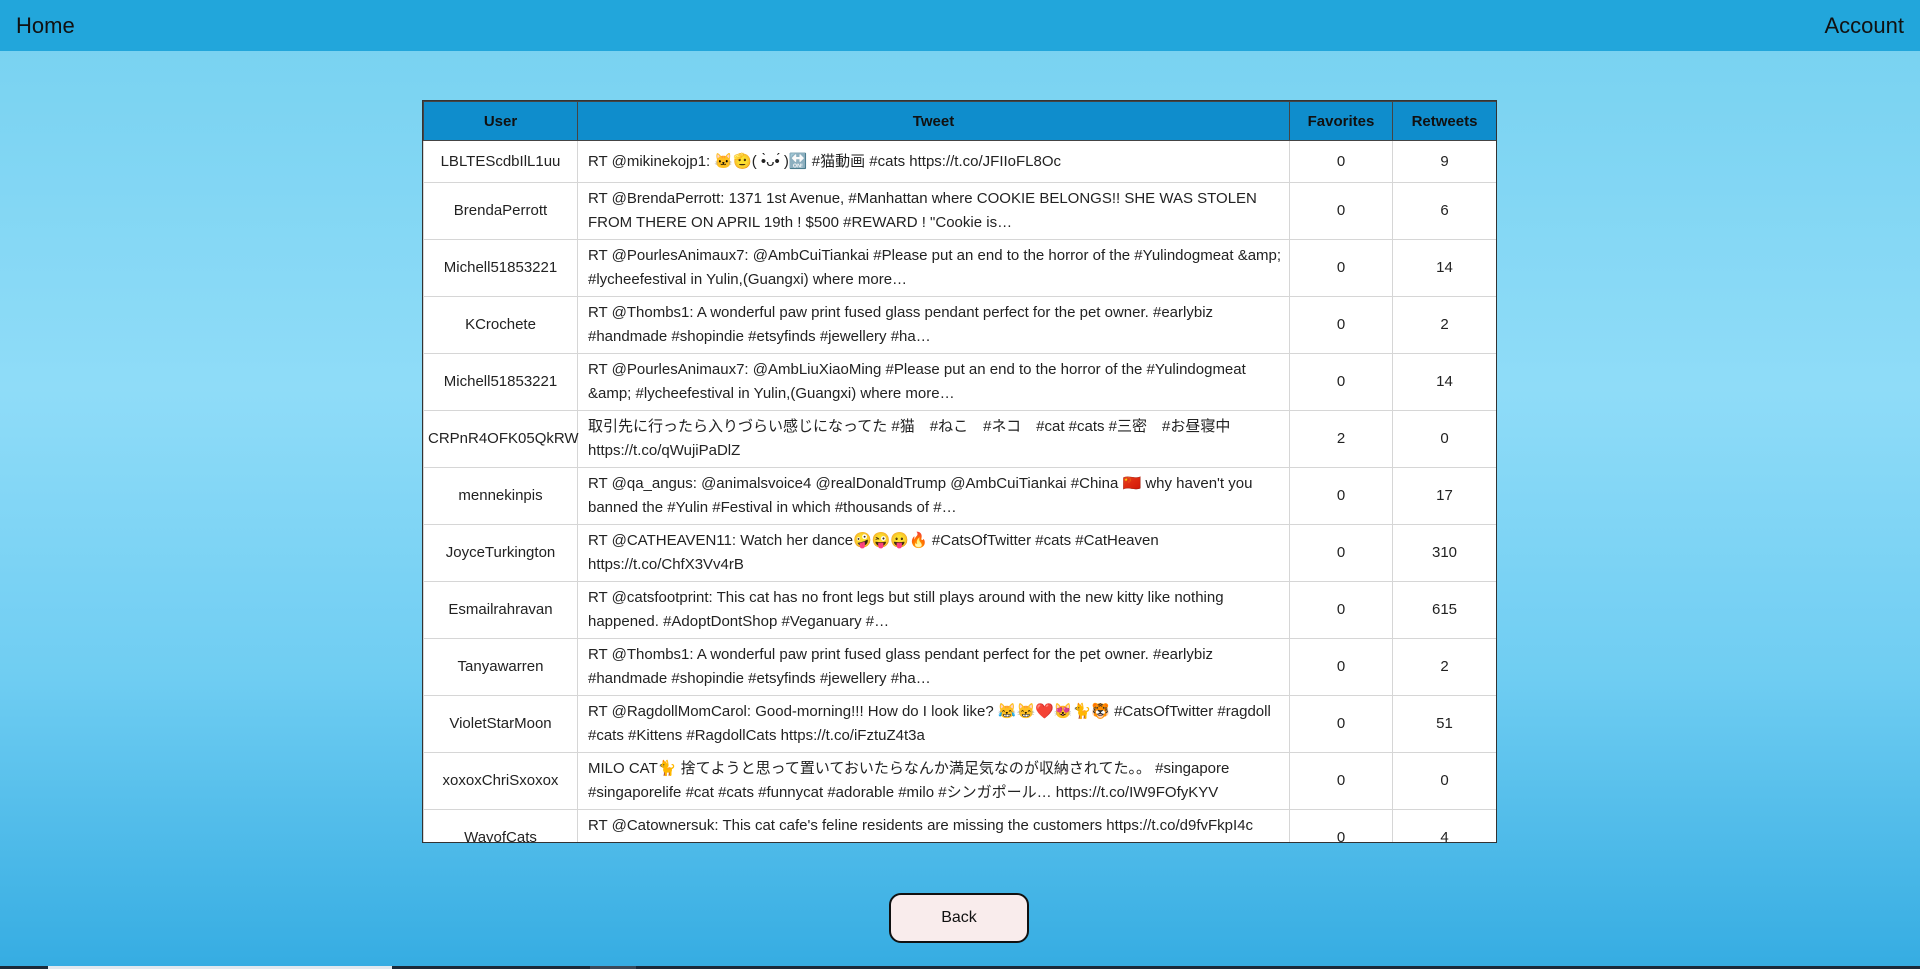  What do you see at coordinates (500, 325) in the screenshot?
I see `cell-user: KCrochete` at bounding box center [500, 325].